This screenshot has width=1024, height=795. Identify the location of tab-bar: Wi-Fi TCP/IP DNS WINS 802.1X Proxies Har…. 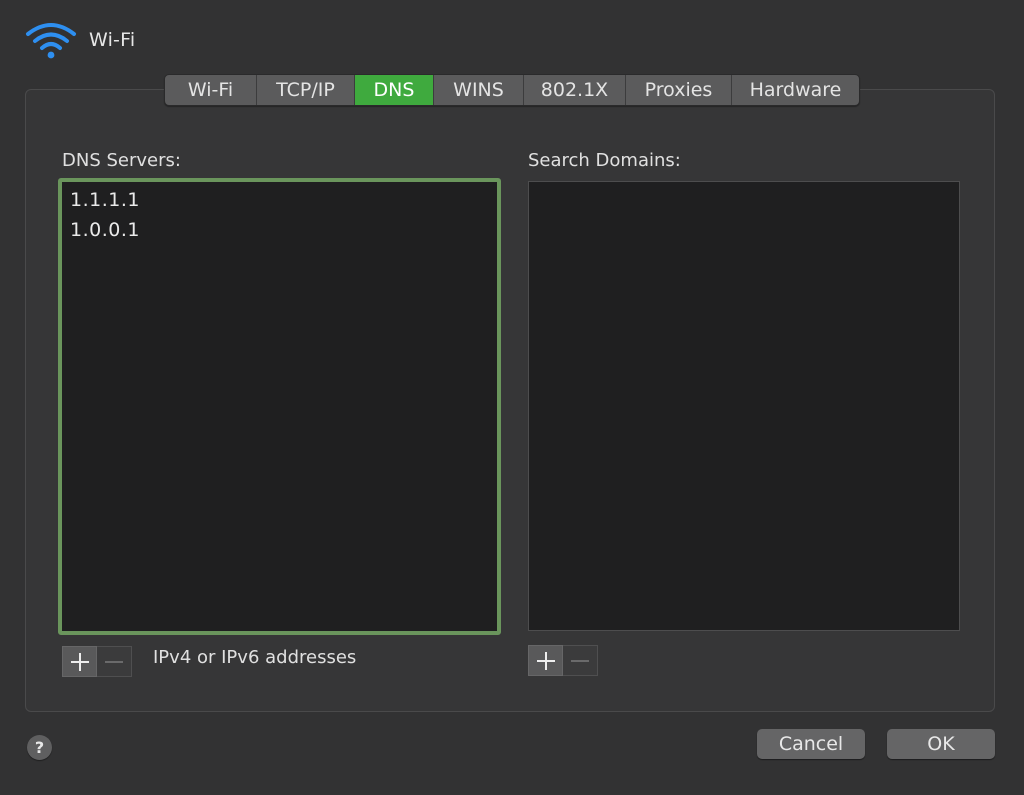
(512, 90).